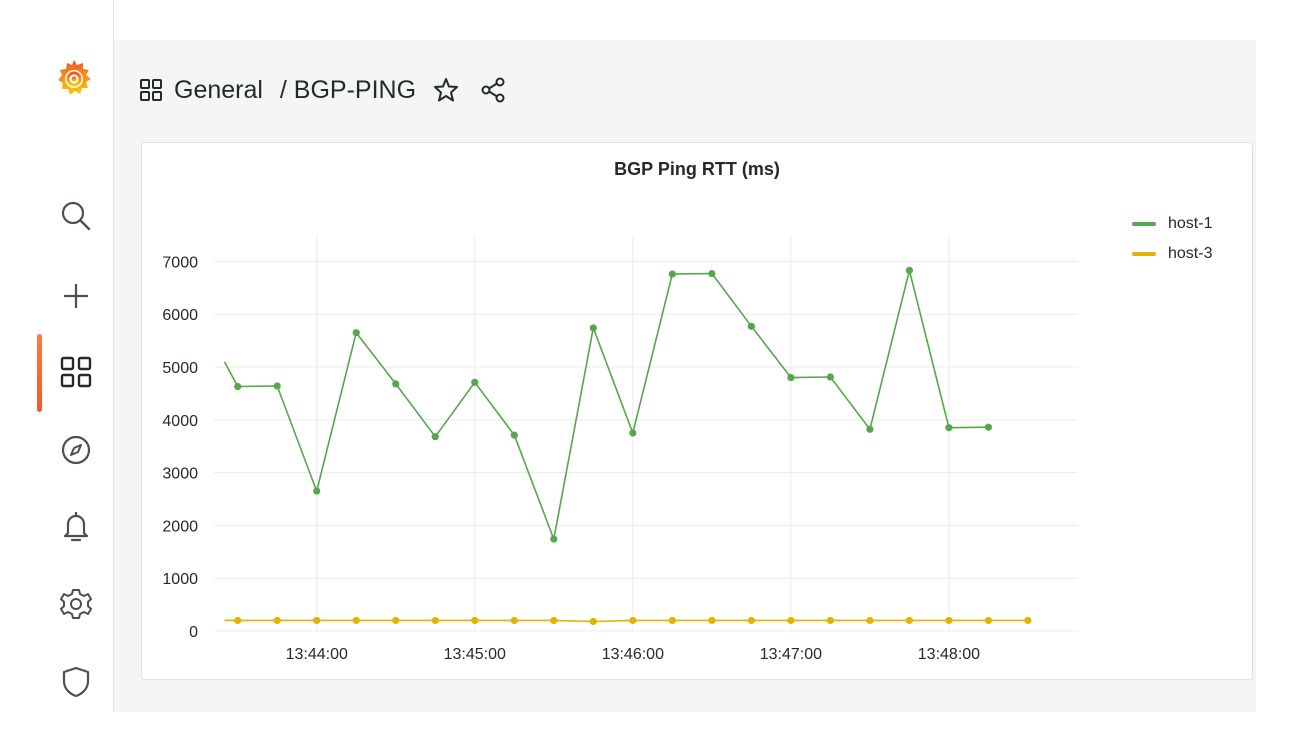  I want to click on y-tick-label: 3000, so click(180, 474).